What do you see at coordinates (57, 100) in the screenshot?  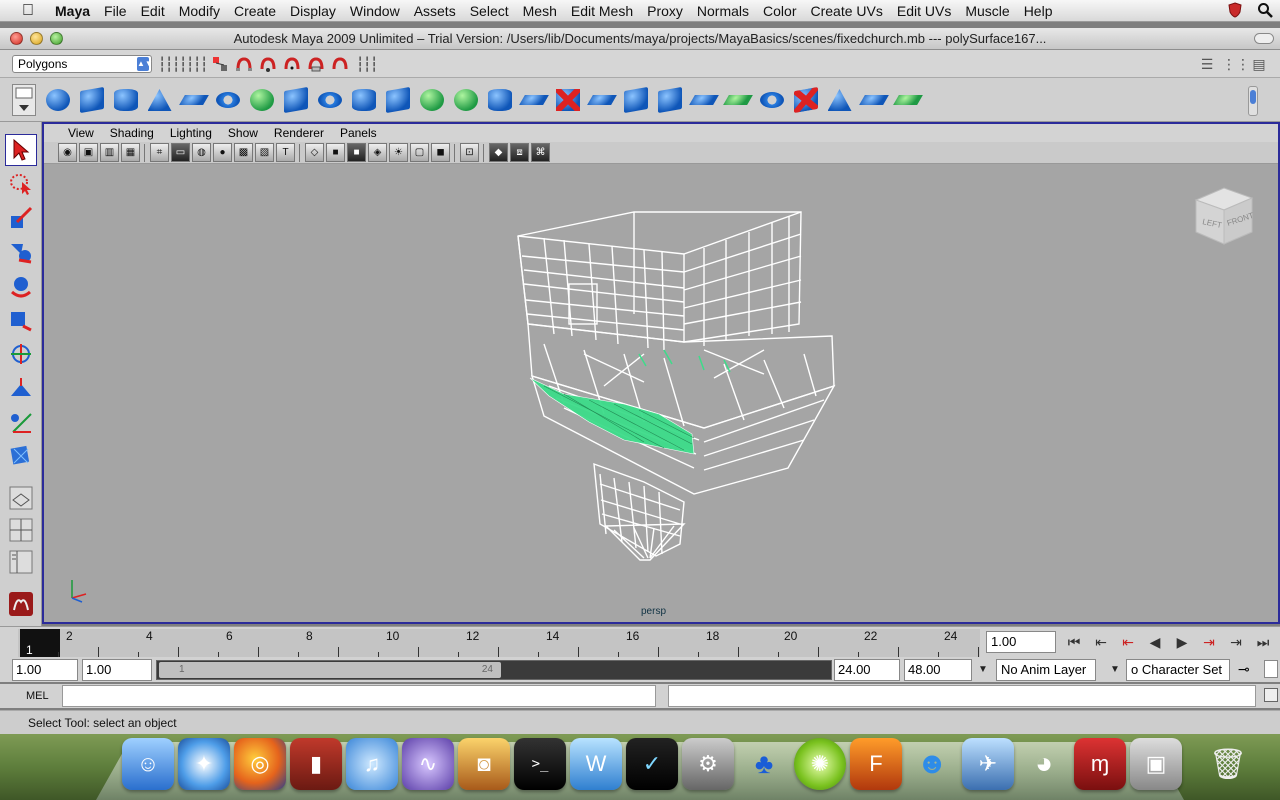 I see `poly-sphere-icon` at bounding box center [57, 100].